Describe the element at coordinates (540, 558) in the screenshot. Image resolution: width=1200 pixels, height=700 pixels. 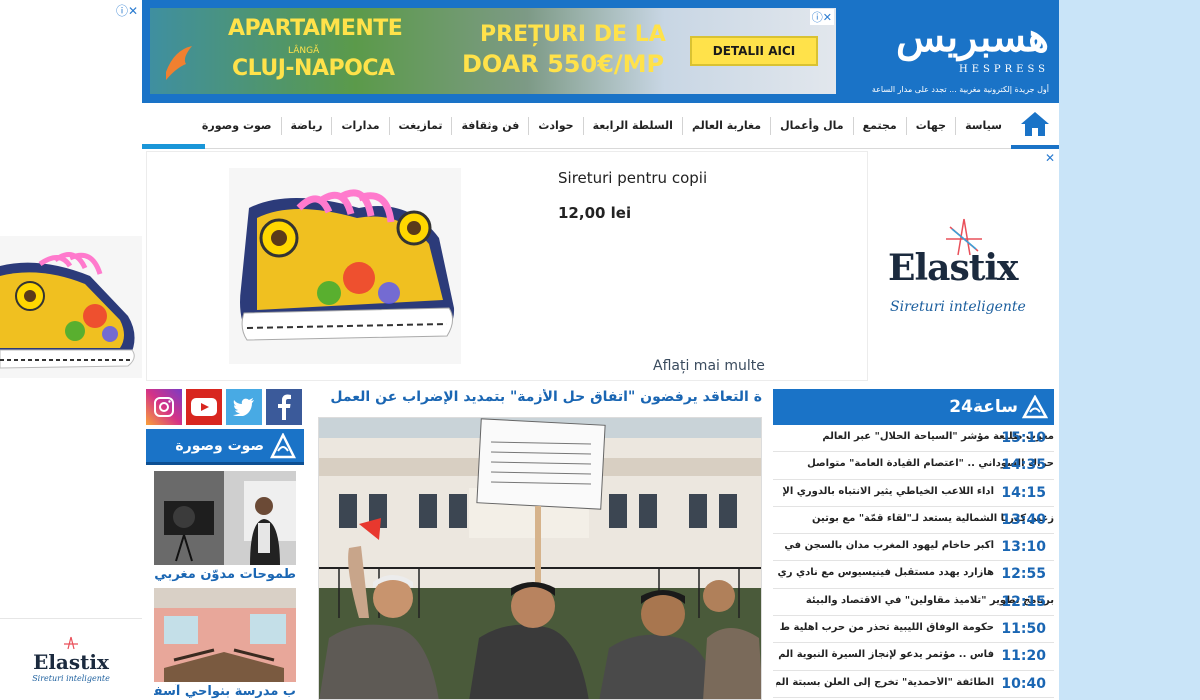
I see `featured-article-image` at that location.